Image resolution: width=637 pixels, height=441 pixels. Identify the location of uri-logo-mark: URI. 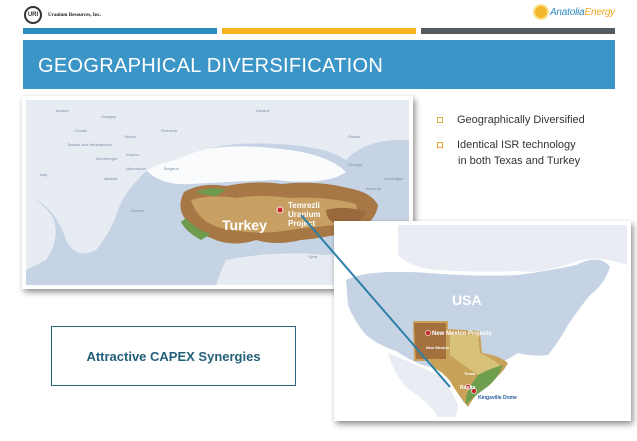
(33, 15).